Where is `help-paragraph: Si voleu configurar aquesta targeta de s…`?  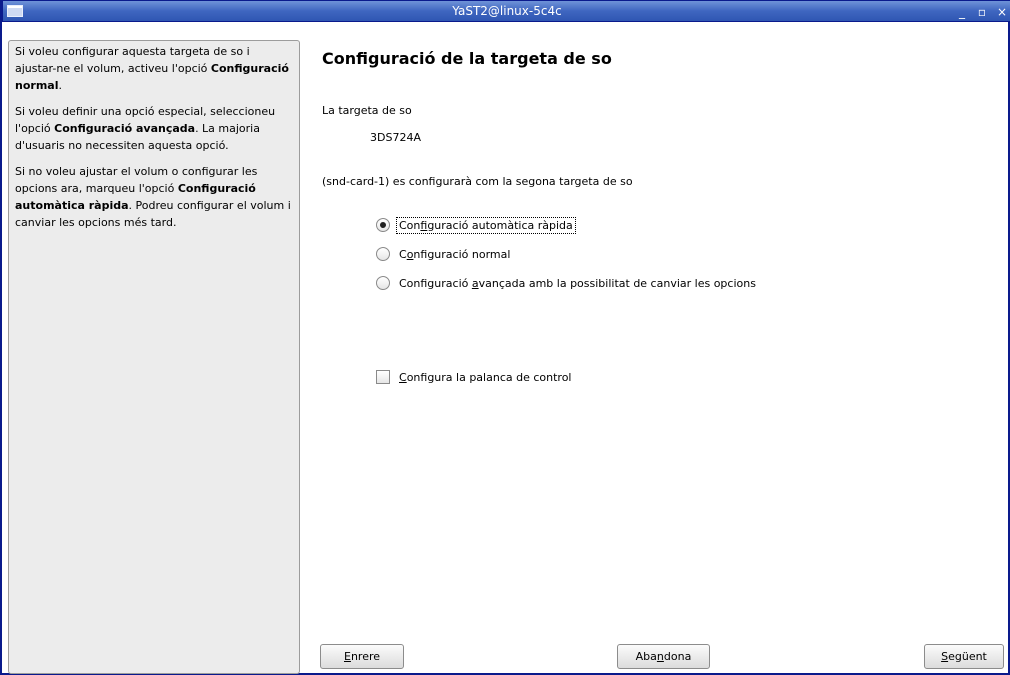 help-paragraph: Si voleu configurar aquesta targeta de s… is located at coordinates (152, 68).